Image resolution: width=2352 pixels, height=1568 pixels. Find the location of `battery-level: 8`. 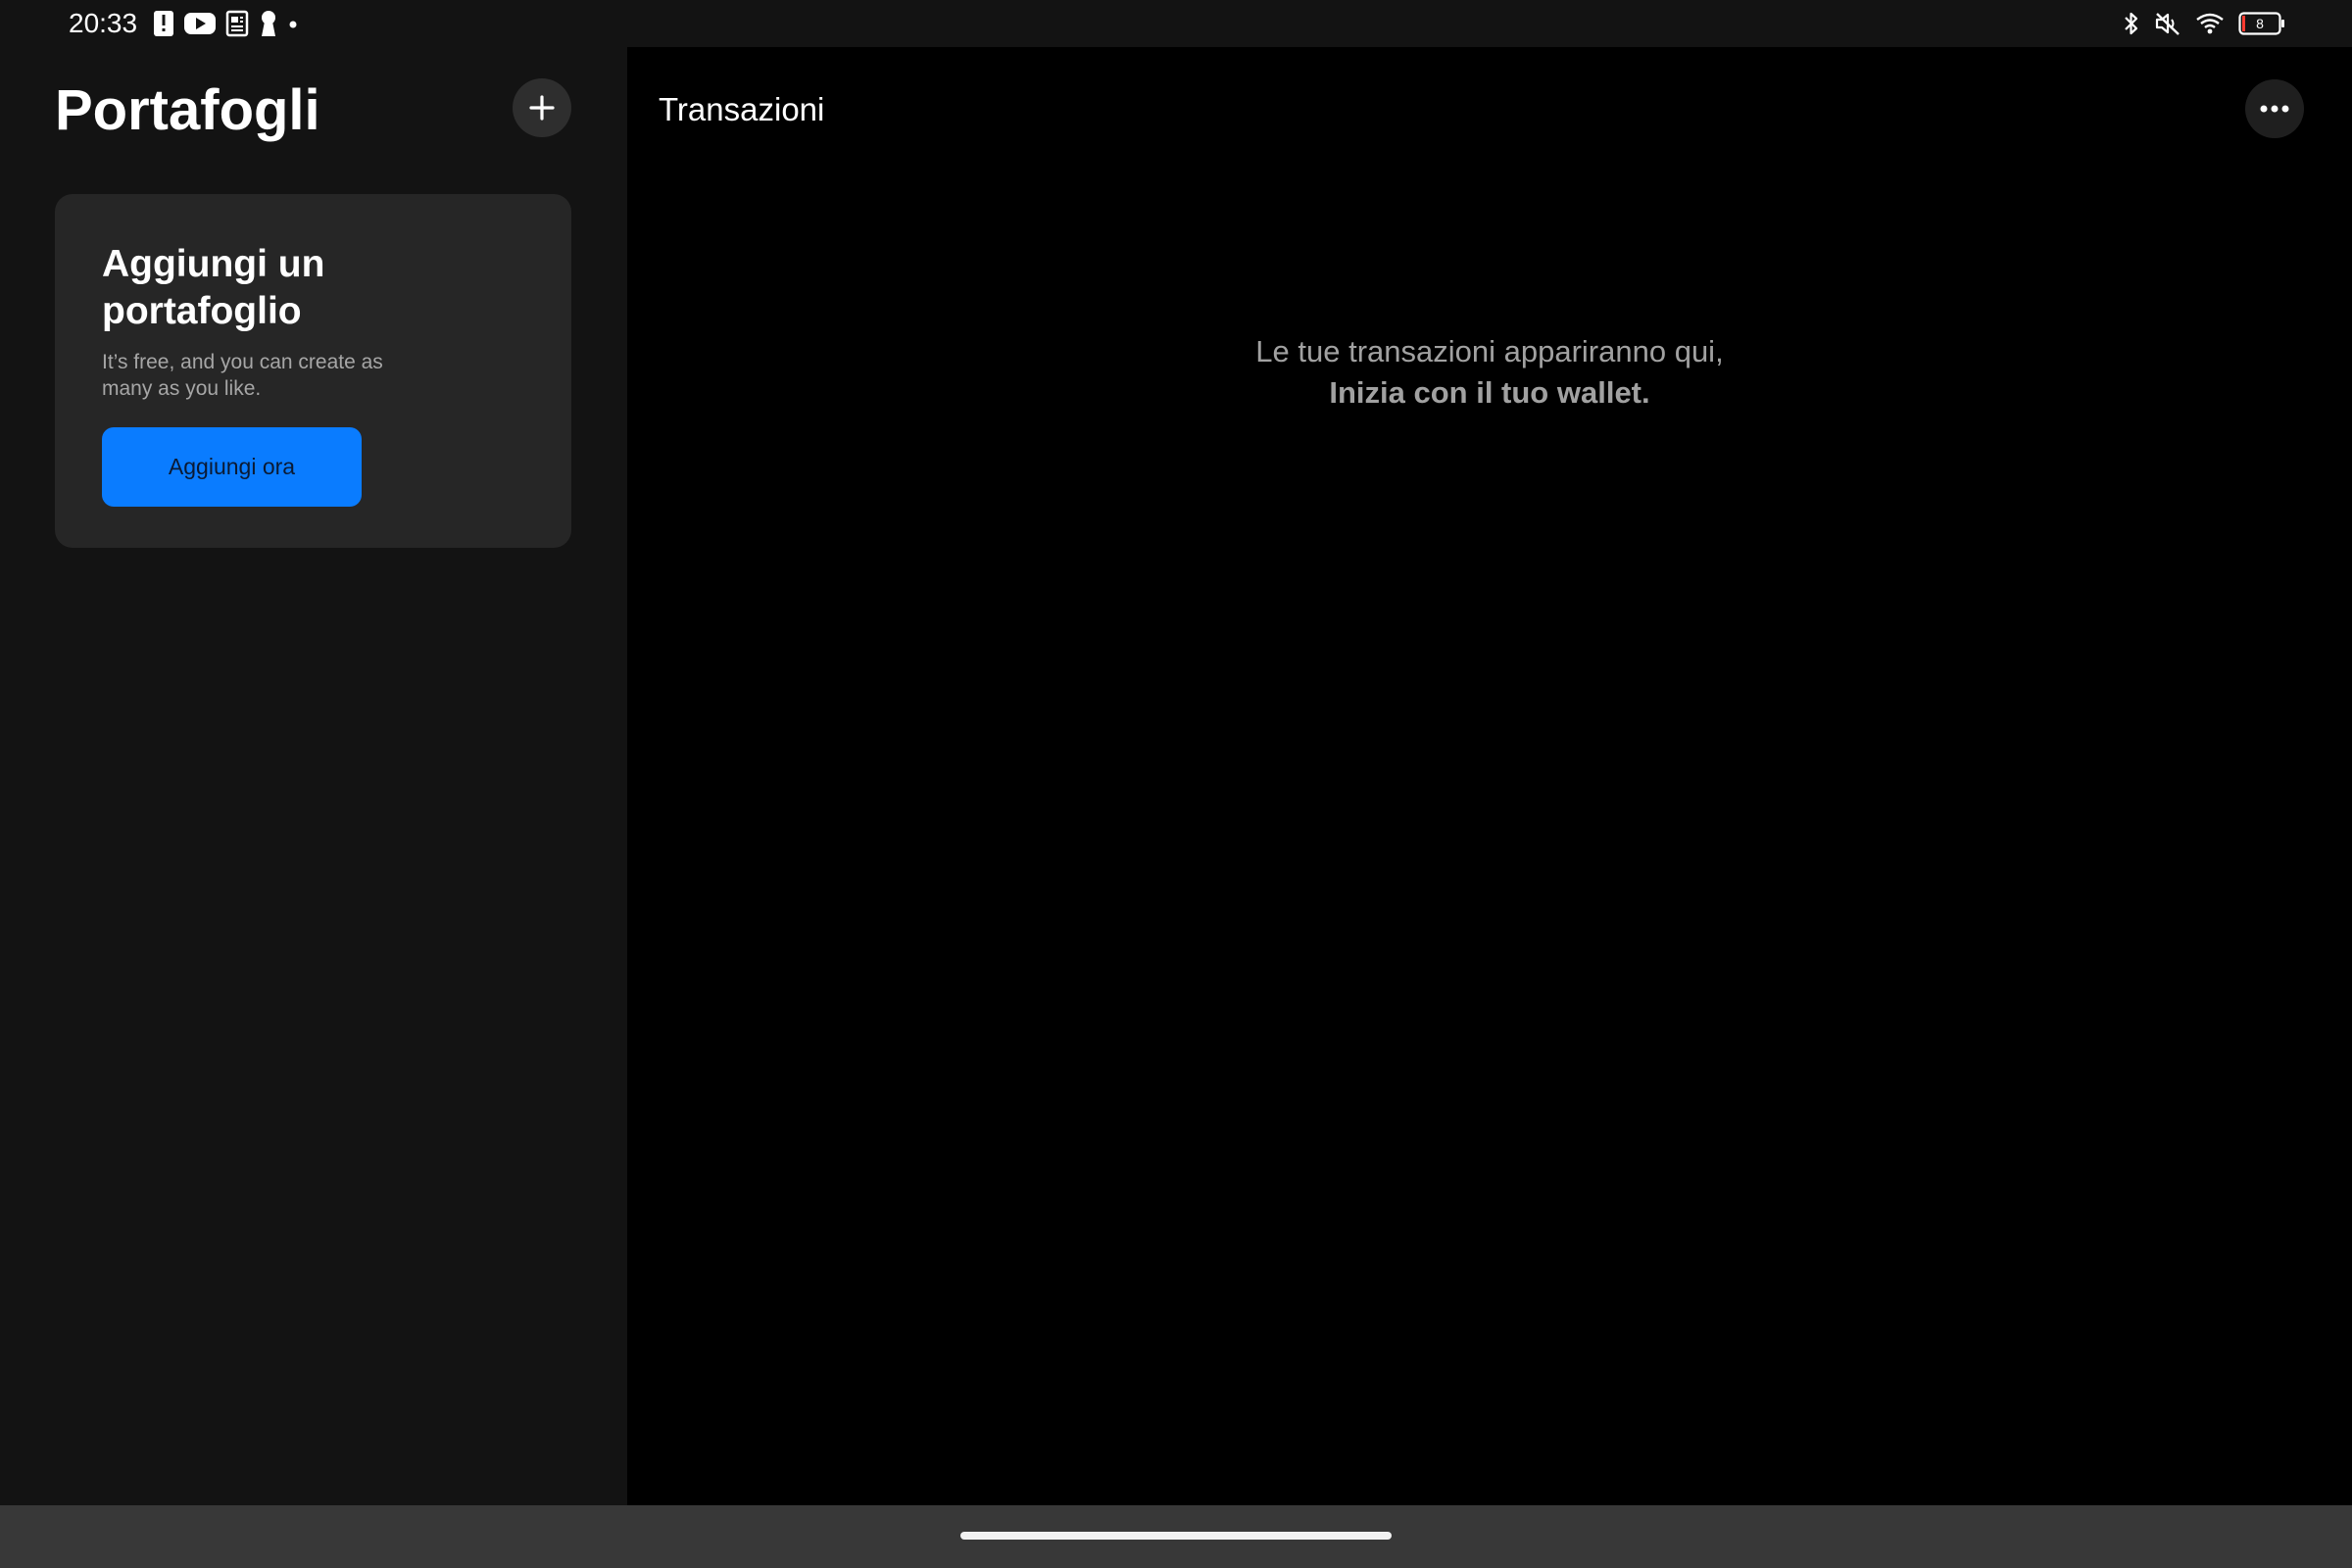

battery-level: 8 is located at coordinates (2260, 23).